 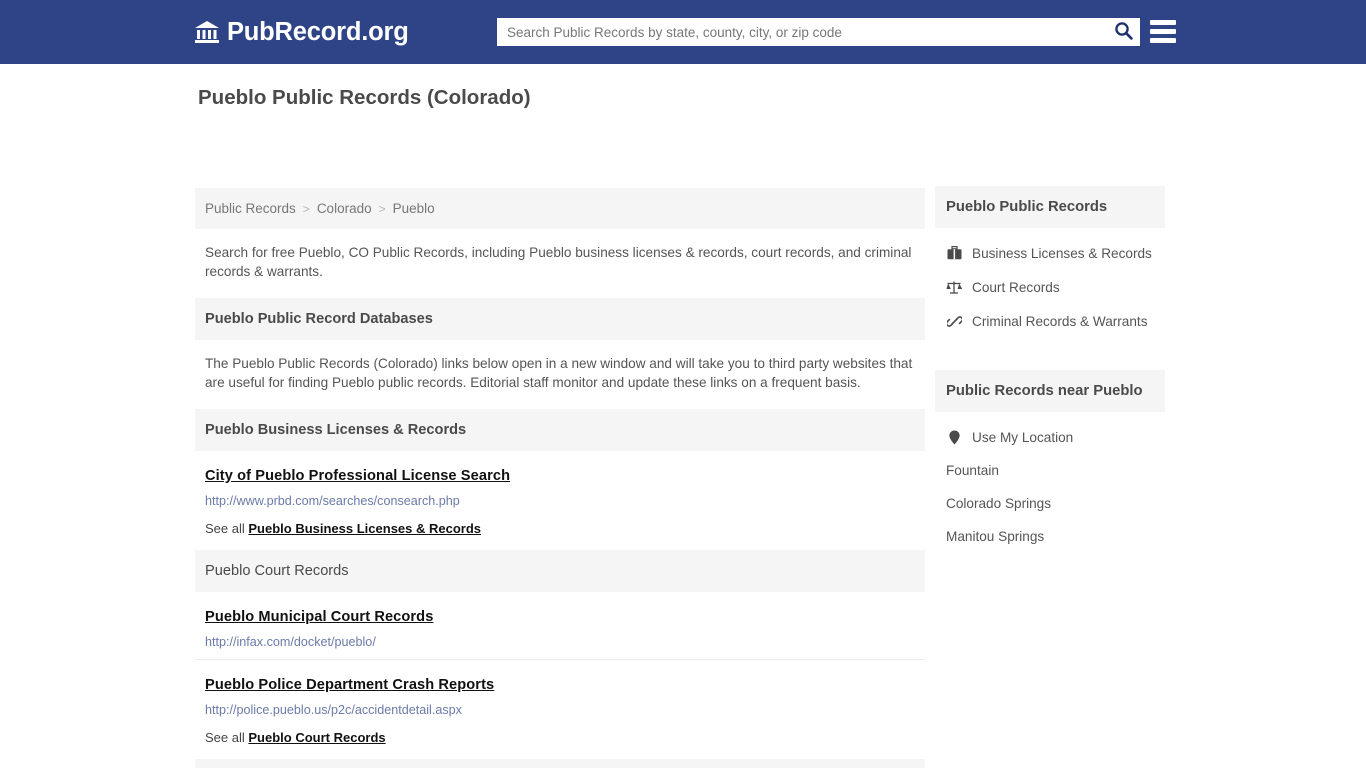 I want to click on see-all-link: Pueblo Court Records, so click(x=316, y=737).